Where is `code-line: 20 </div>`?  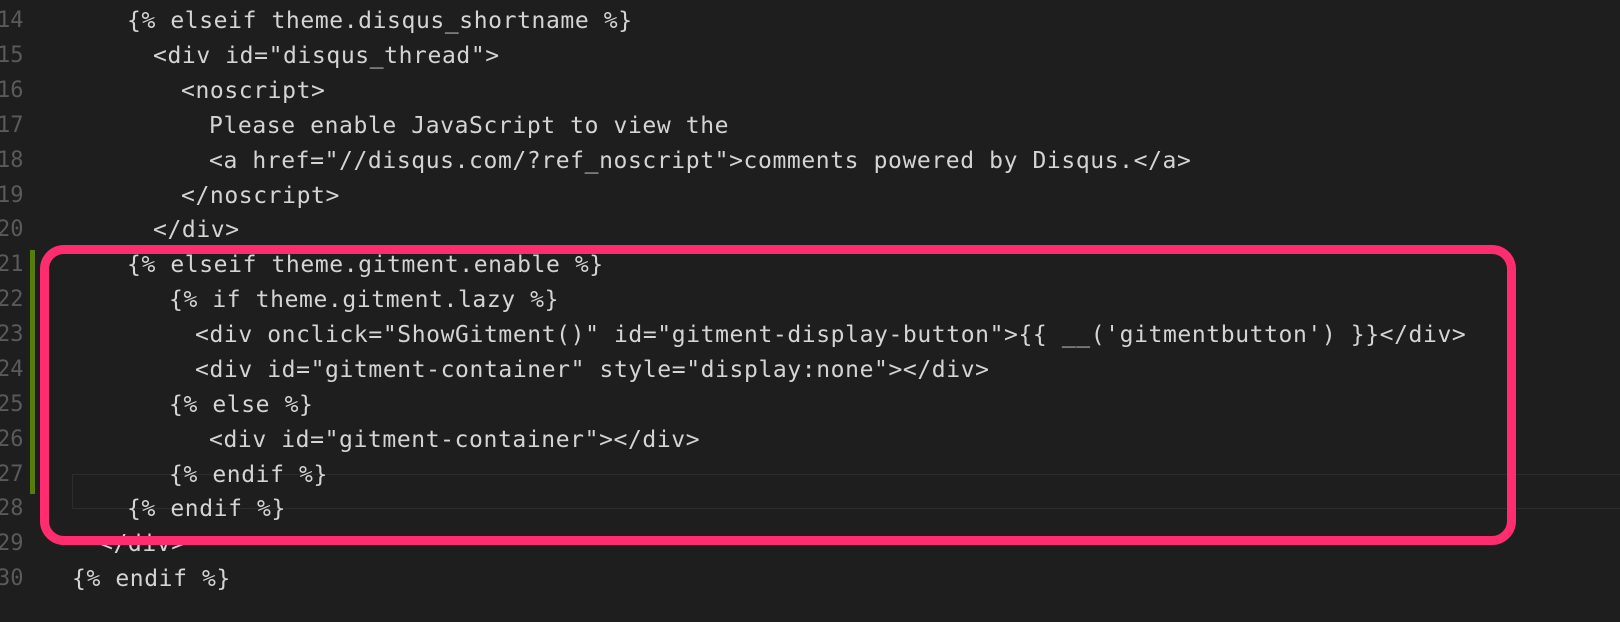
code-line: 20 </div> is located at coordinates (810, 231).